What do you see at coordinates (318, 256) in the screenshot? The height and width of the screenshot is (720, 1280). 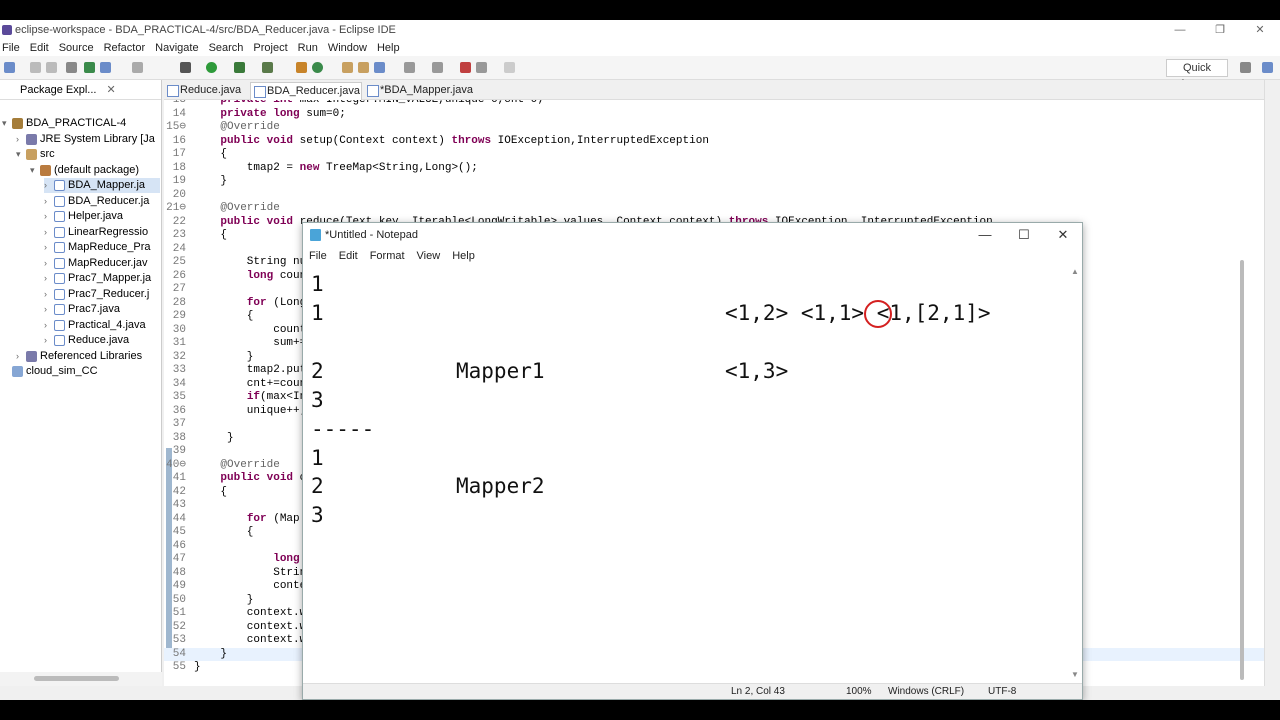 I see `notepad-menu-file: File` at bounding box center [318, 256].